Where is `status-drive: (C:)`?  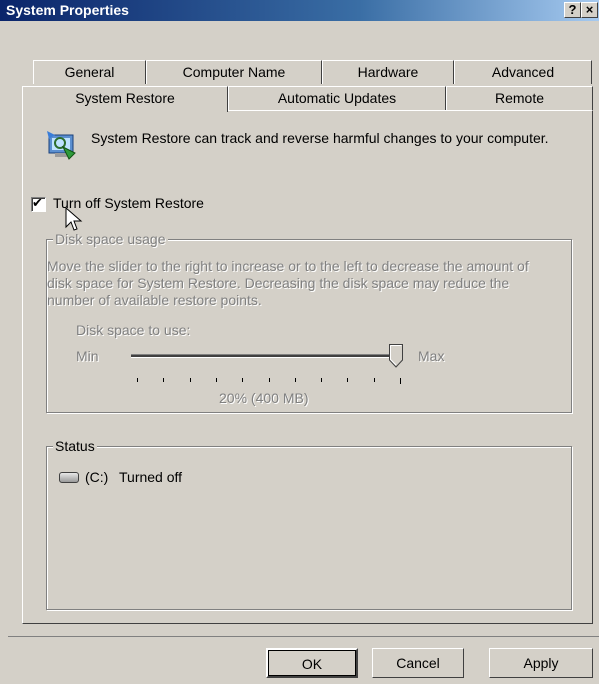
status-drive: (C:) is located at coordinates (97, 477).